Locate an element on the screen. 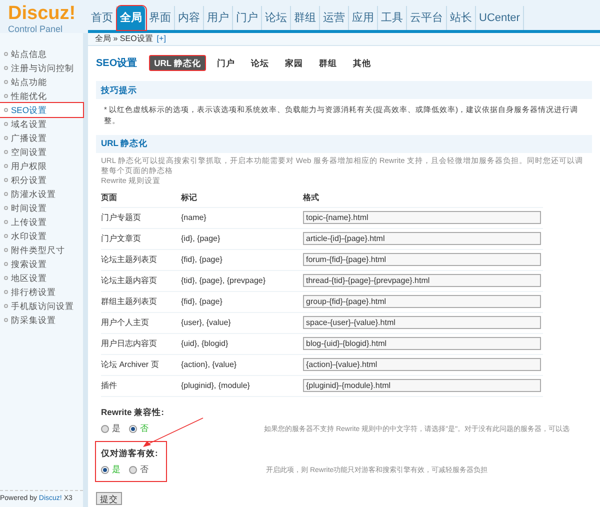  nav-tab: 用户 is located at coordinates (218, 18).